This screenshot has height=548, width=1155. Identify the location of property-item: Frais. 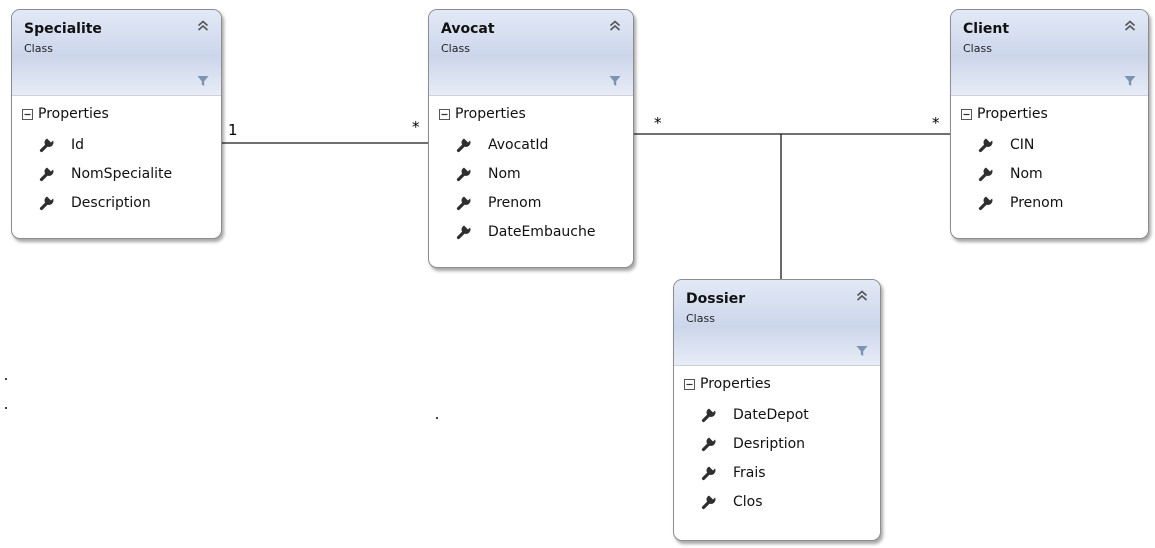
(790, 472).